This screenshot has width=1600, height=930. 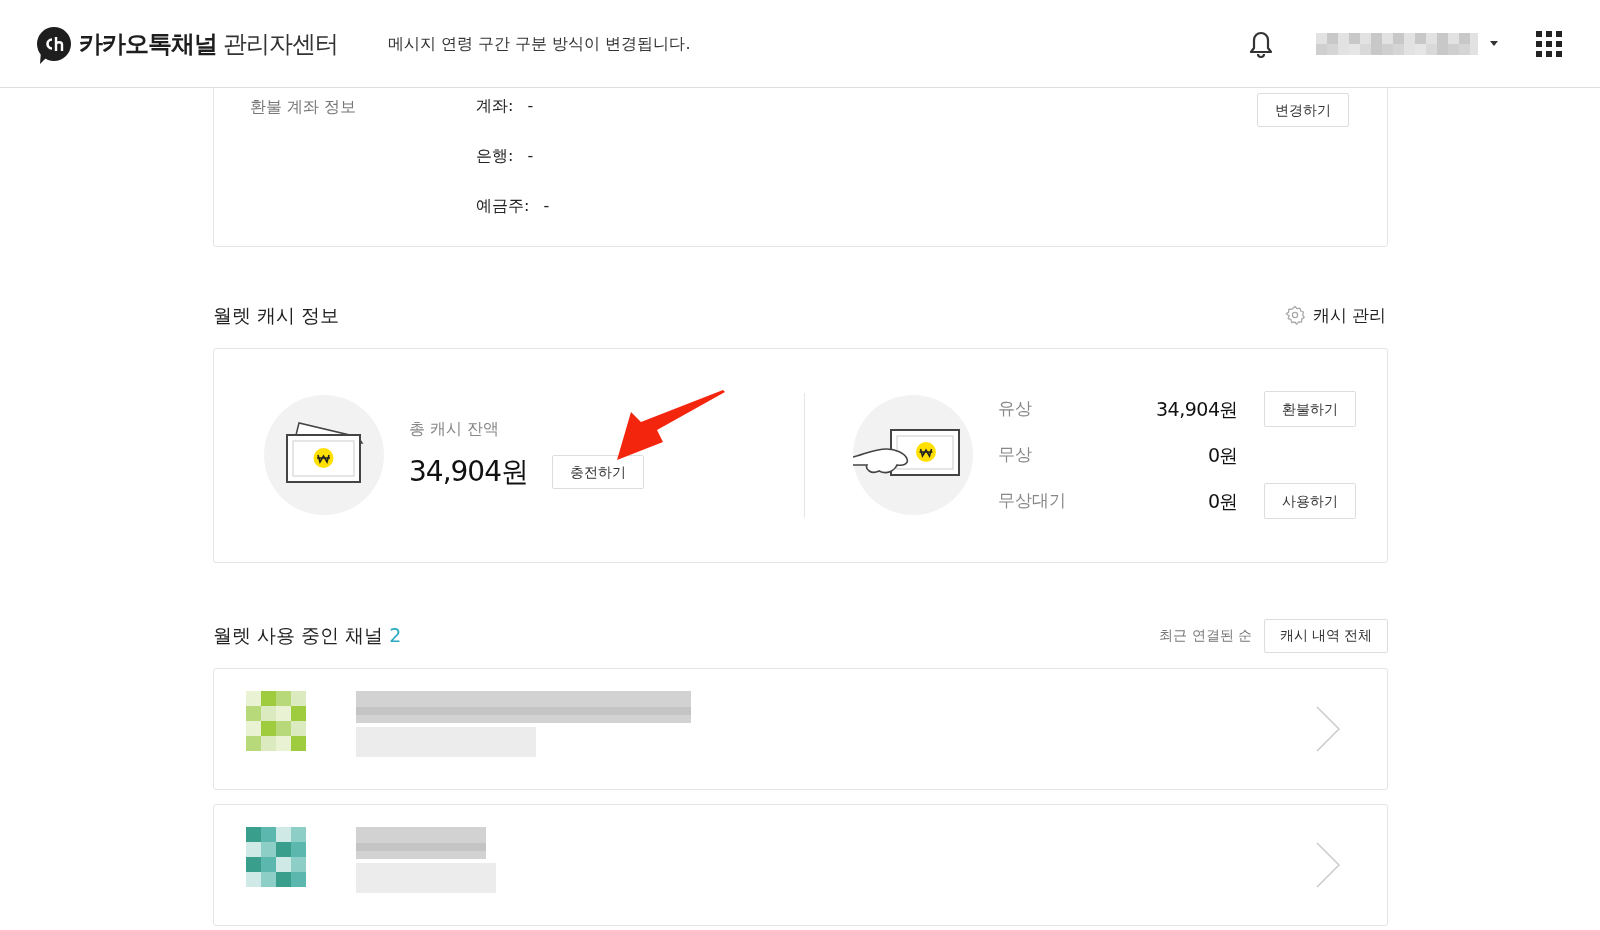 What do you see at coordinates (303, 106) in the screenshot?
I see `section-label: 환불 계좌 정보` at bounding box center [303, 106].